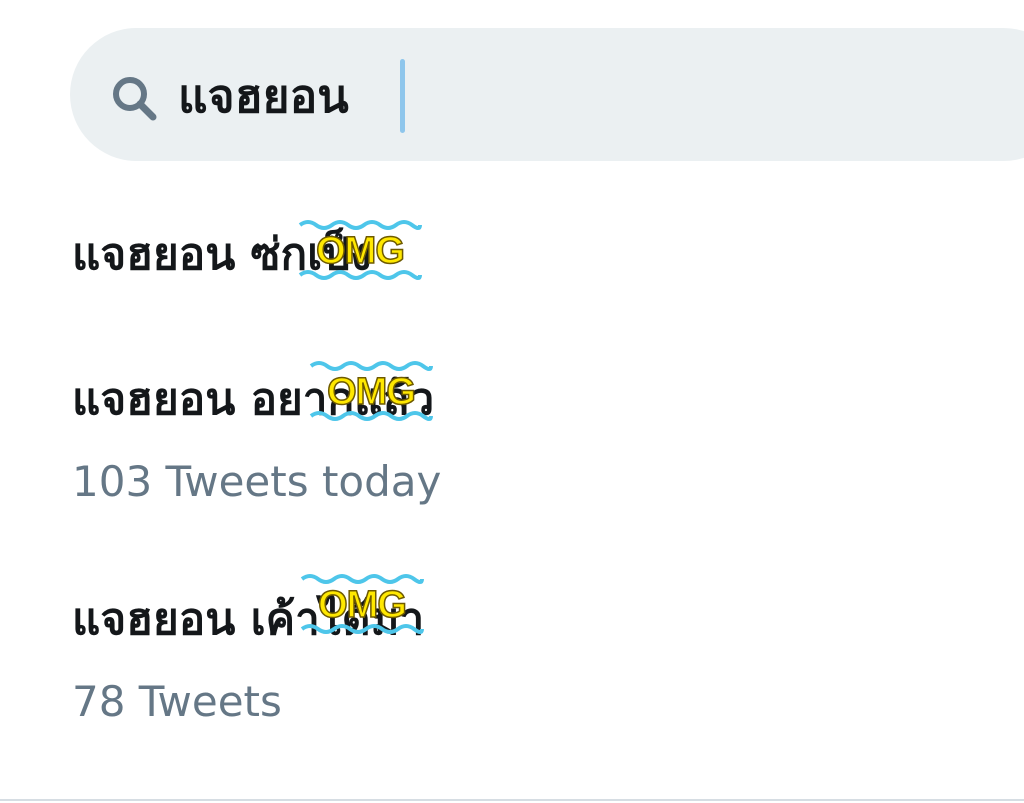 The width and height of the screenshot is (1024, 803). What do you see at coordinates (263, 96) in the screenshot?
I see `search-input: แจฮยอน` at bounding box center [263, 96].